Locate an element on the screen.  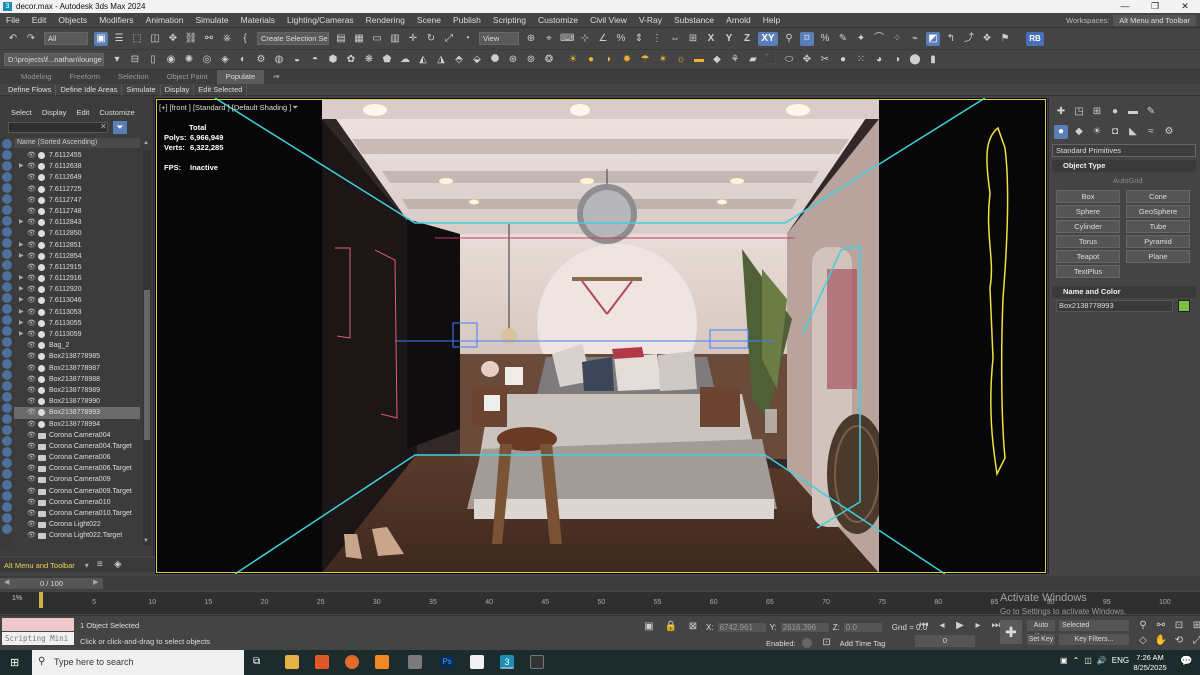
select-object-icon: ▣ is located at coordinates (101, 38).